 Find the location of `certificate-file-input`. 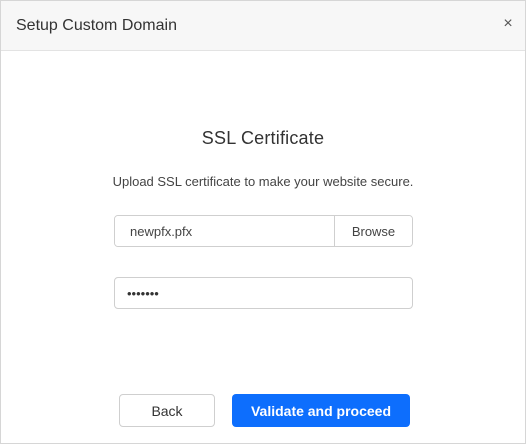

certificate-file-input is located at coordinates (224, 231).